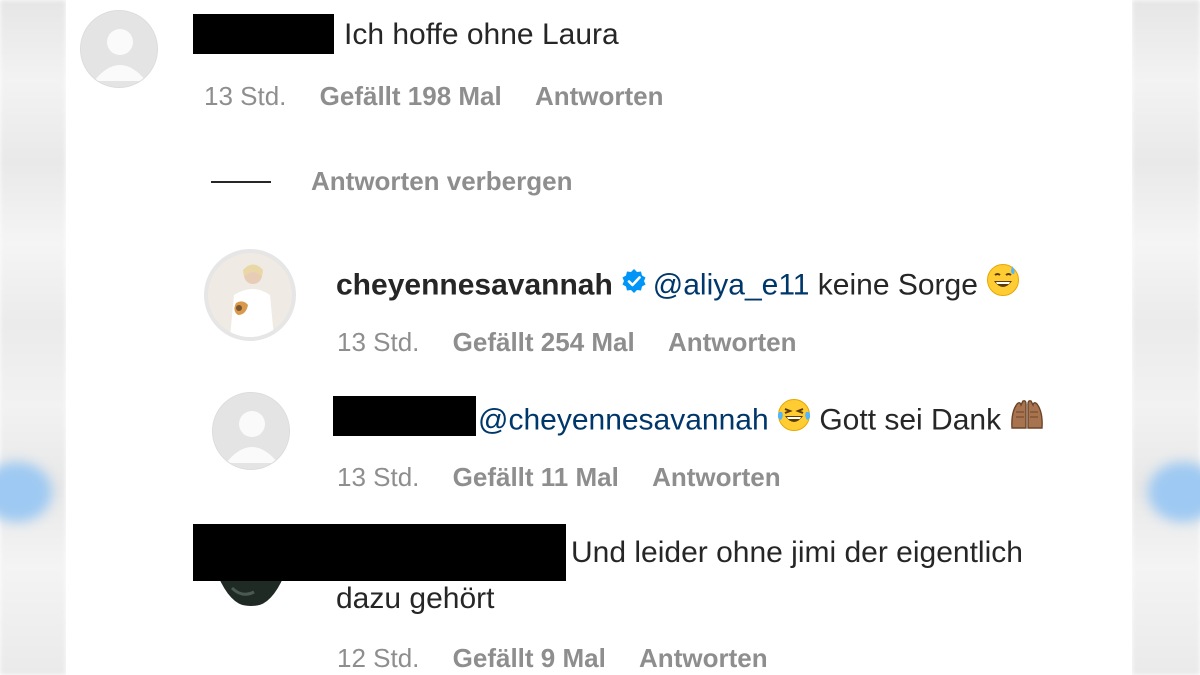 This screenshot has height=675, width=1200. What do you see at coordinates (893, 285) in the screenshot?
I see `comment-body: keine Sorge` at bounding box center [893, 285].